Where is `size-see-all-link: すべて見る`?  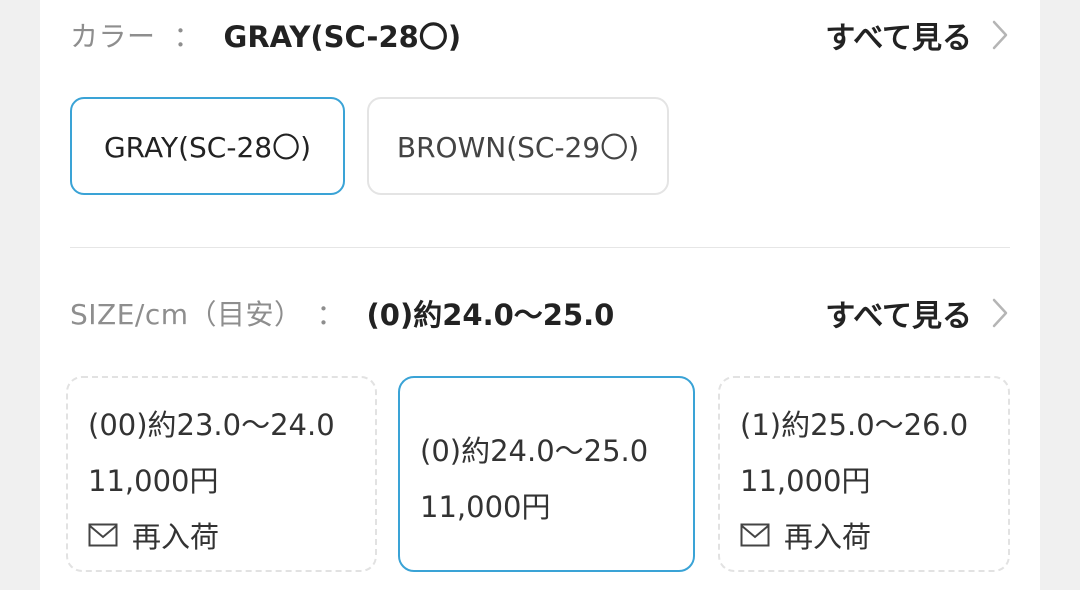 size-see-all-link: すべて見る is located at coordinates (917, 313).